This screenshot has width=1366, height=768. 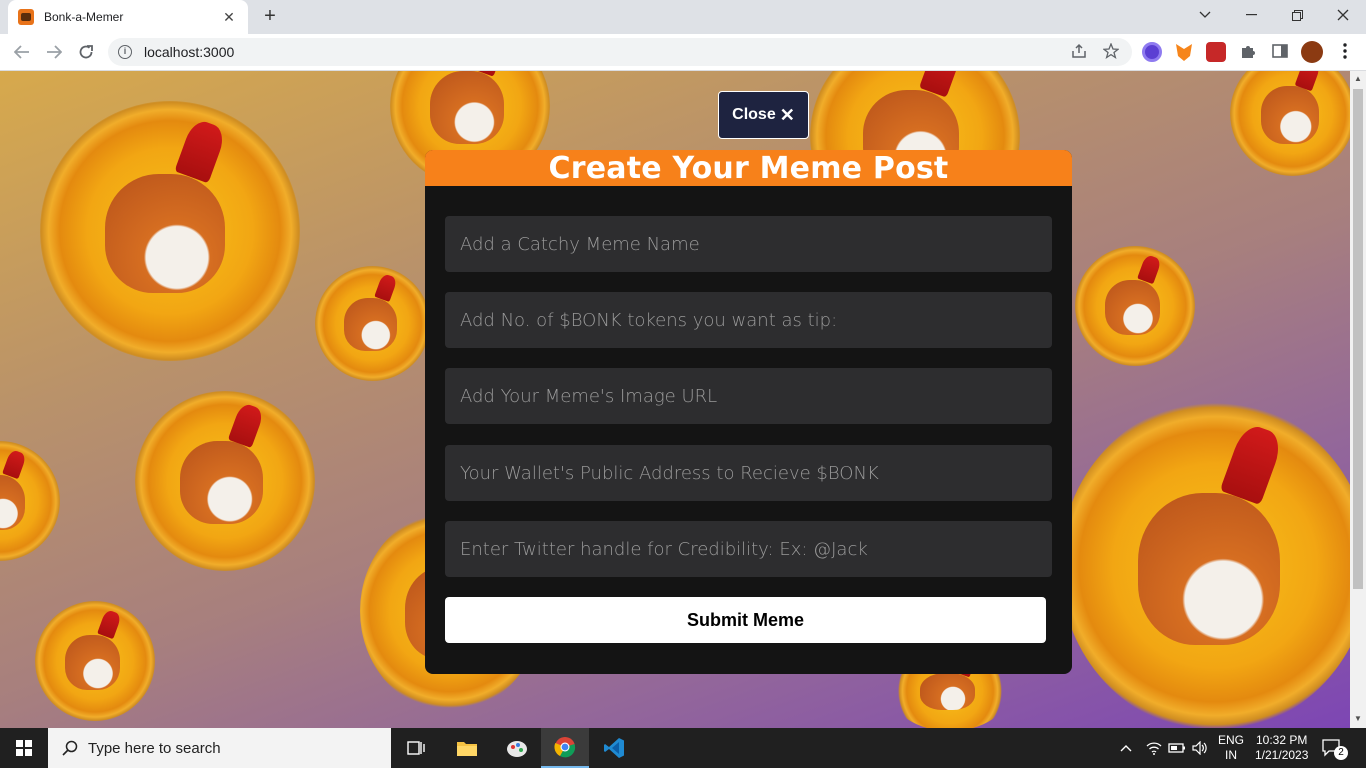 I want to click on scroll-up-icon: ▲, so click(x=1358, y=79).